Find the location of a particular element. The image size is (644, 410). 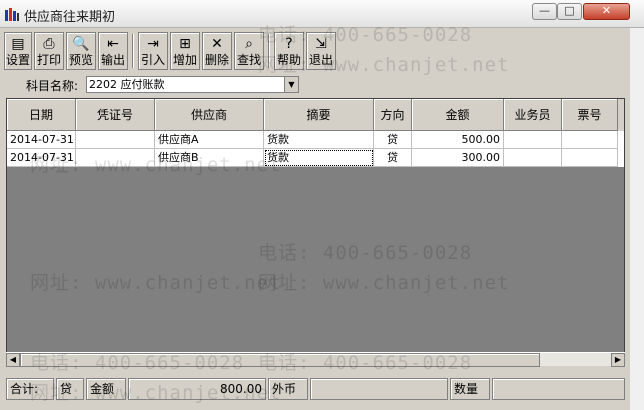

delete-icon: ✕ is located at coordinates (217, 44).